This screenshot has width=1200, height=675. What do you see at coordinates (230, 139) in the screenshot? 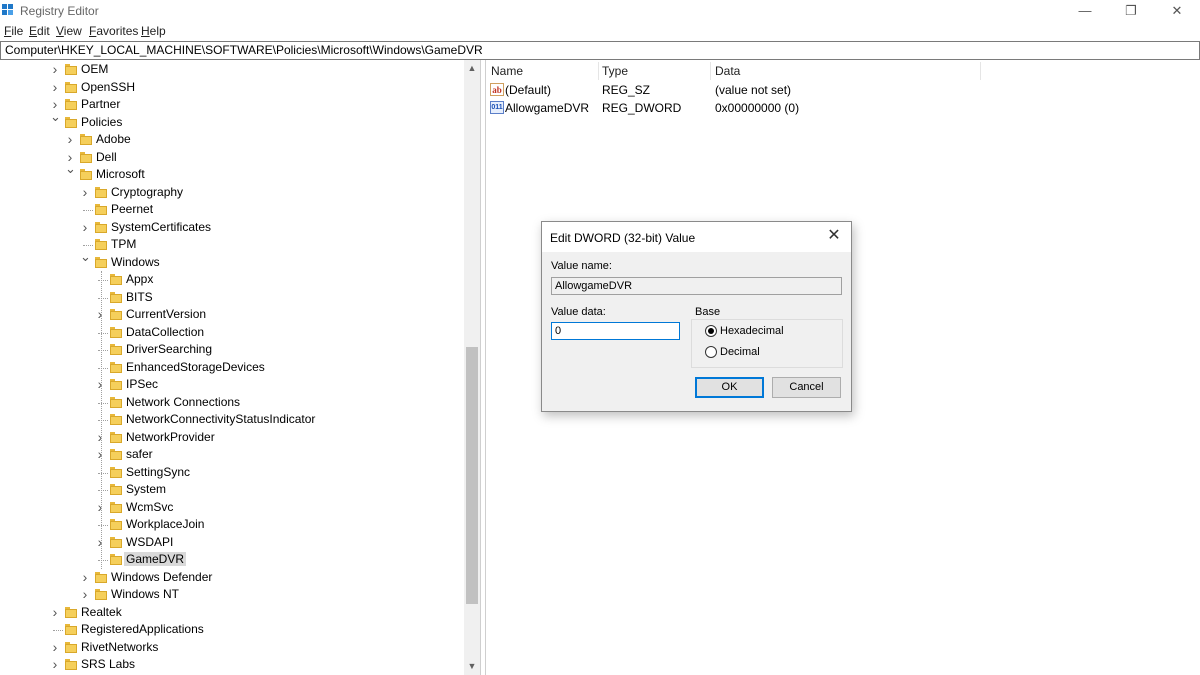
I see `tree-item: › Adobe` at bounding box center [230, 139].